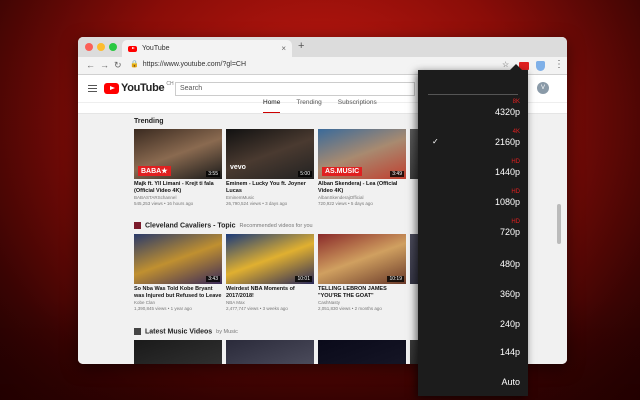 The height and width of the screenshot is (400, 640). I want to click on youtube-play-icon, so click(111, 88).